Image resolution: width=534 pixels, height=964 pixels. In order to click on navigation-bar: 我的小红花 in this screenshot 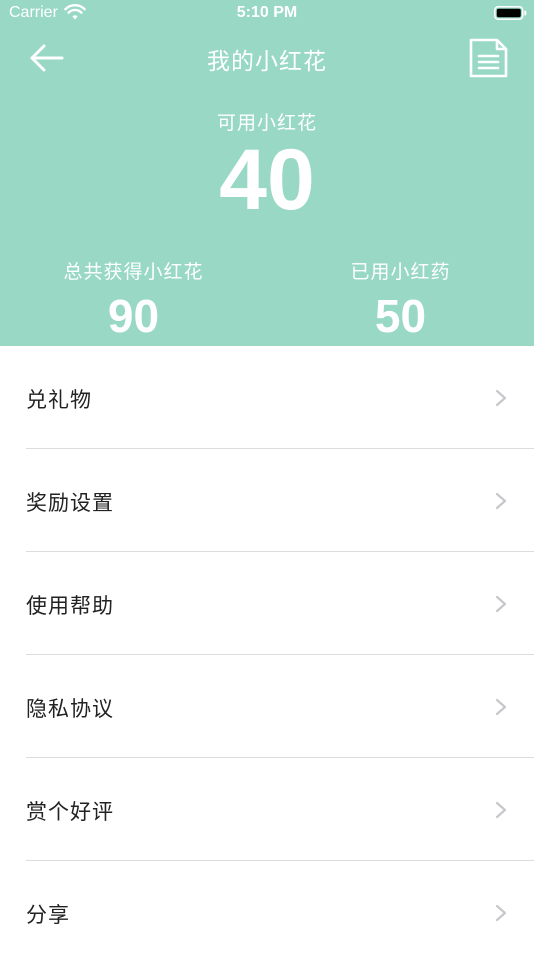, I will do `click(267, 58)`.